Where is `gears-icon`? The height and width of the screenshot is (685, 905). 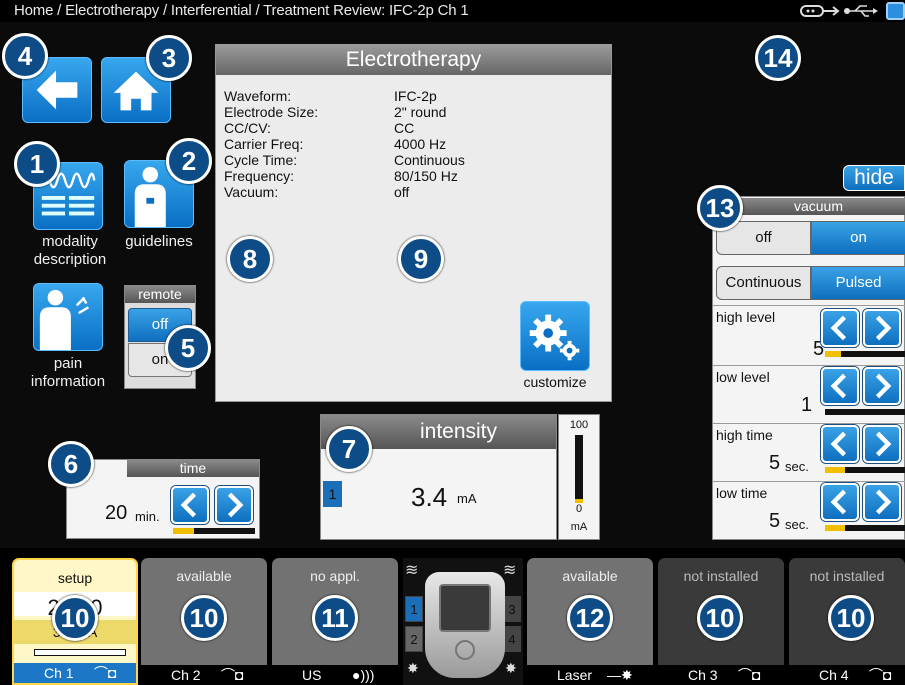 gears-icon is located at coordinates (554, 337).